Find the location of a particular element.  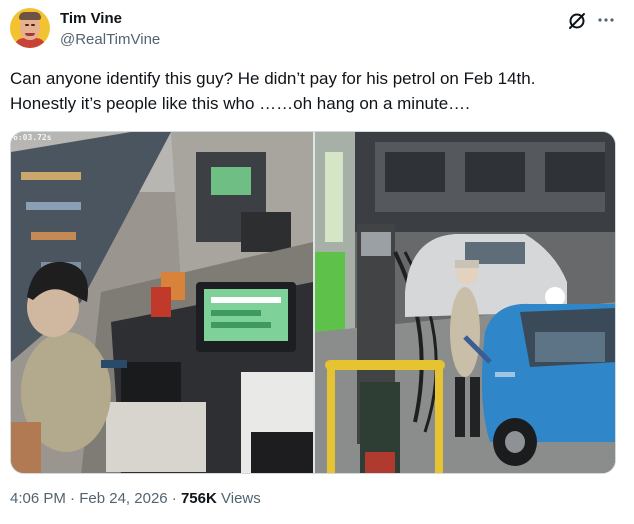

views-count: 756K is located at coordinates (199, 498).